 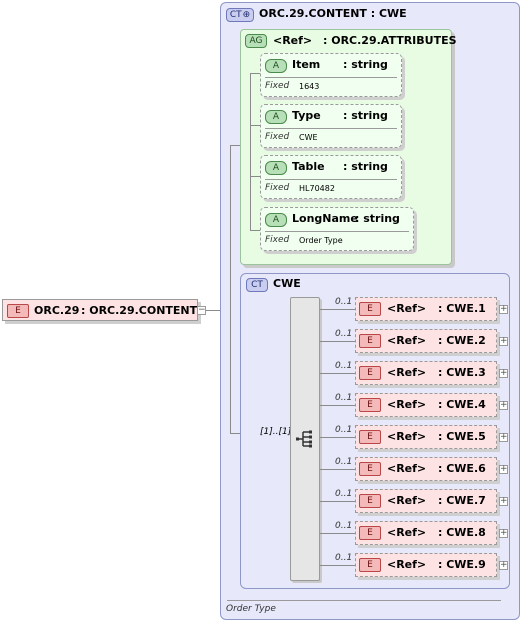 I want to click on complex-type-badge: CT⊕, so click(x=240, y=15).